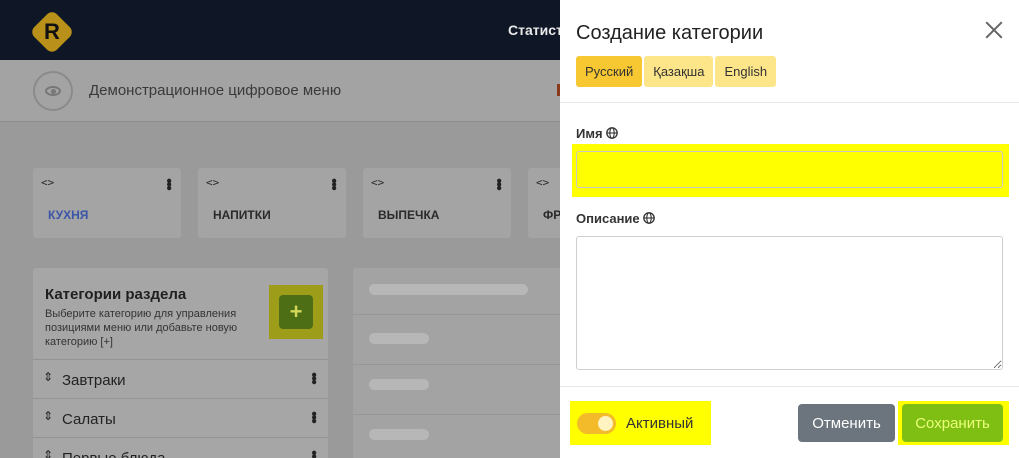 The width and height of the screenshot is (1019, 458). Describe the element at coordinates (180, 378) in the screenshot. I see `category-row: ⇕ Завтраки •••` at that location.